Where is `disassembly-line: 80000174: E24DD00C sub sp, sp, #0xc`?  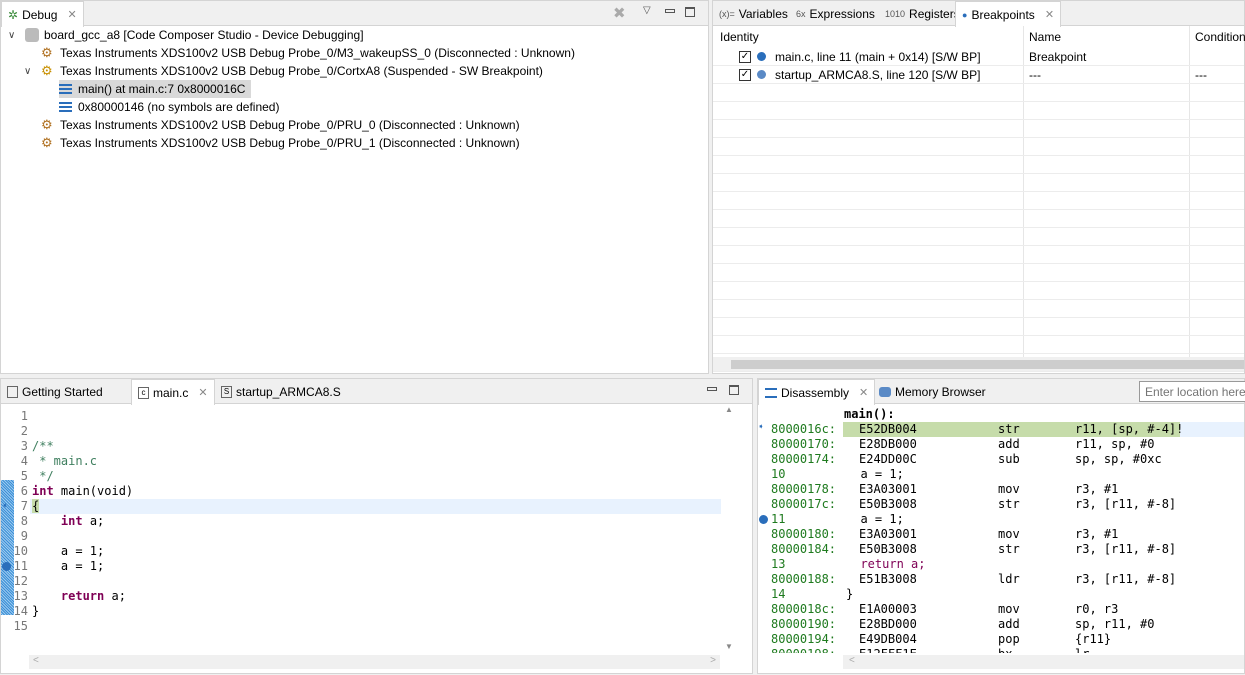 disassembly-line: 80000174: E24DD00C sub sp, sp, #0xc is located at coordinates (1001, 459).